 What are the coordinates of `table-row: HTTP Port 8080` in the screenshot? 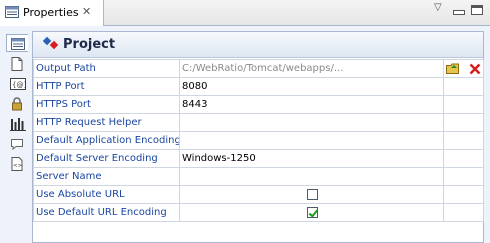 It's located at (258, 86).